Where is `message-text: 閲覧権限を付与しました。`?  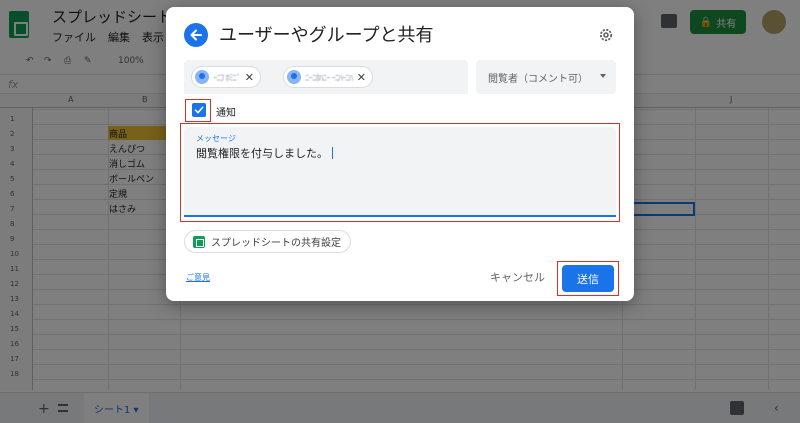 message-text: 閲覧権限を付与しました。 is located at coordinates (262, 153).